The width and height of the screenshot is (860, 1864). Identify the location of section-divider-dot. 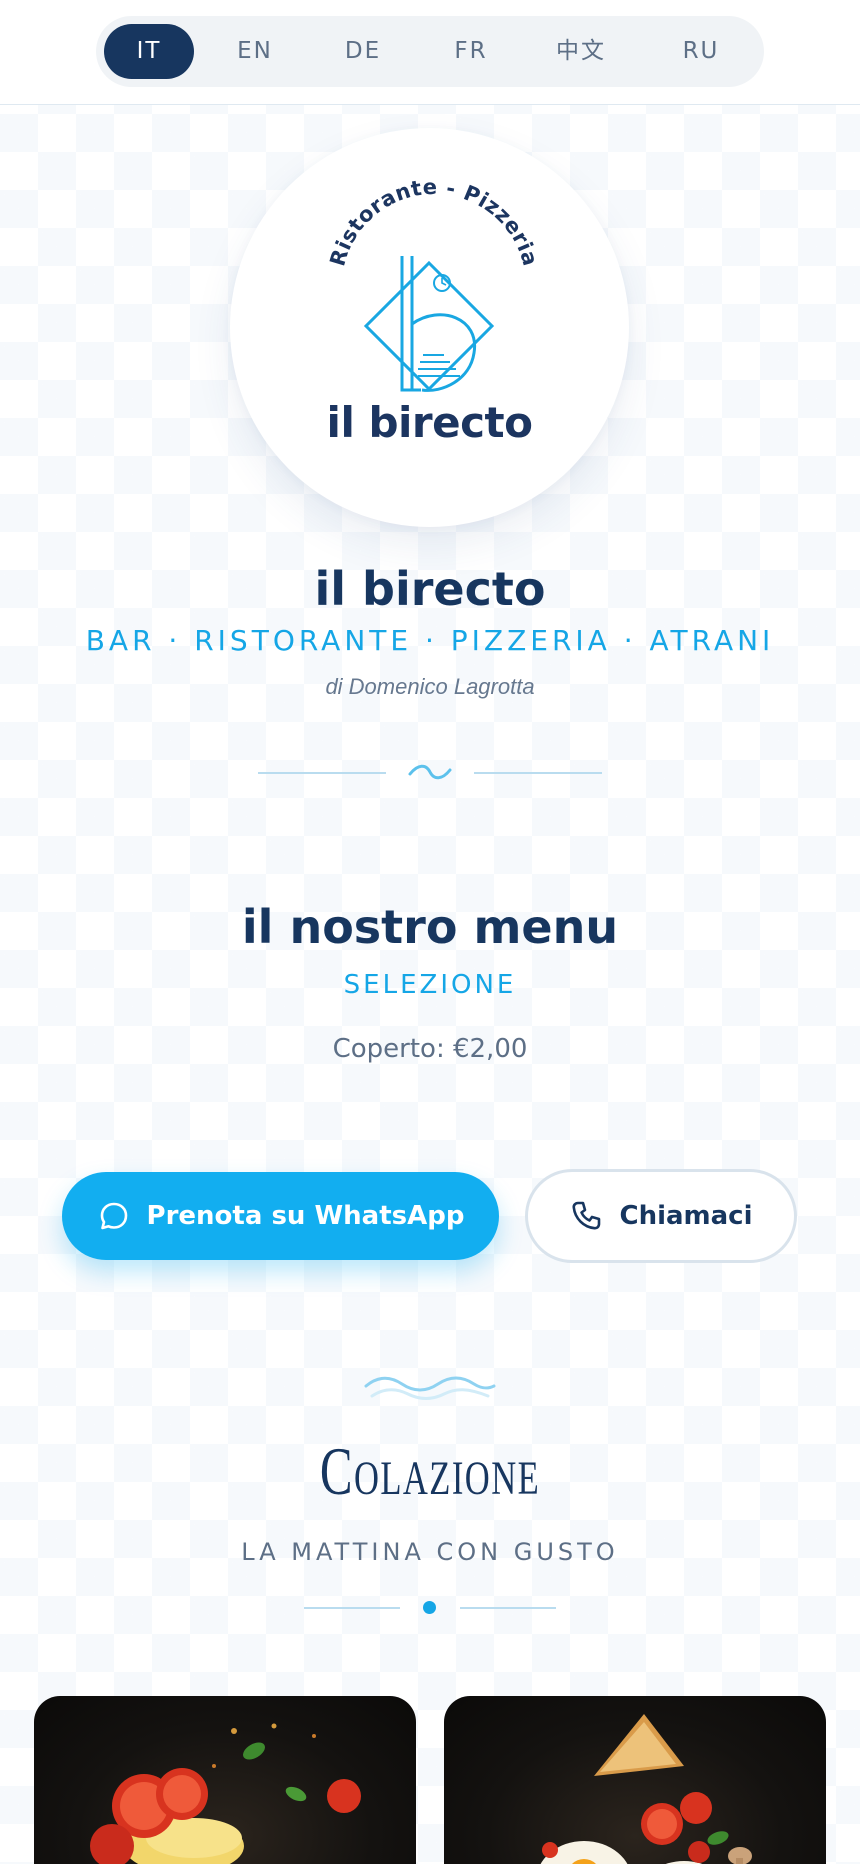
(429, 1607).